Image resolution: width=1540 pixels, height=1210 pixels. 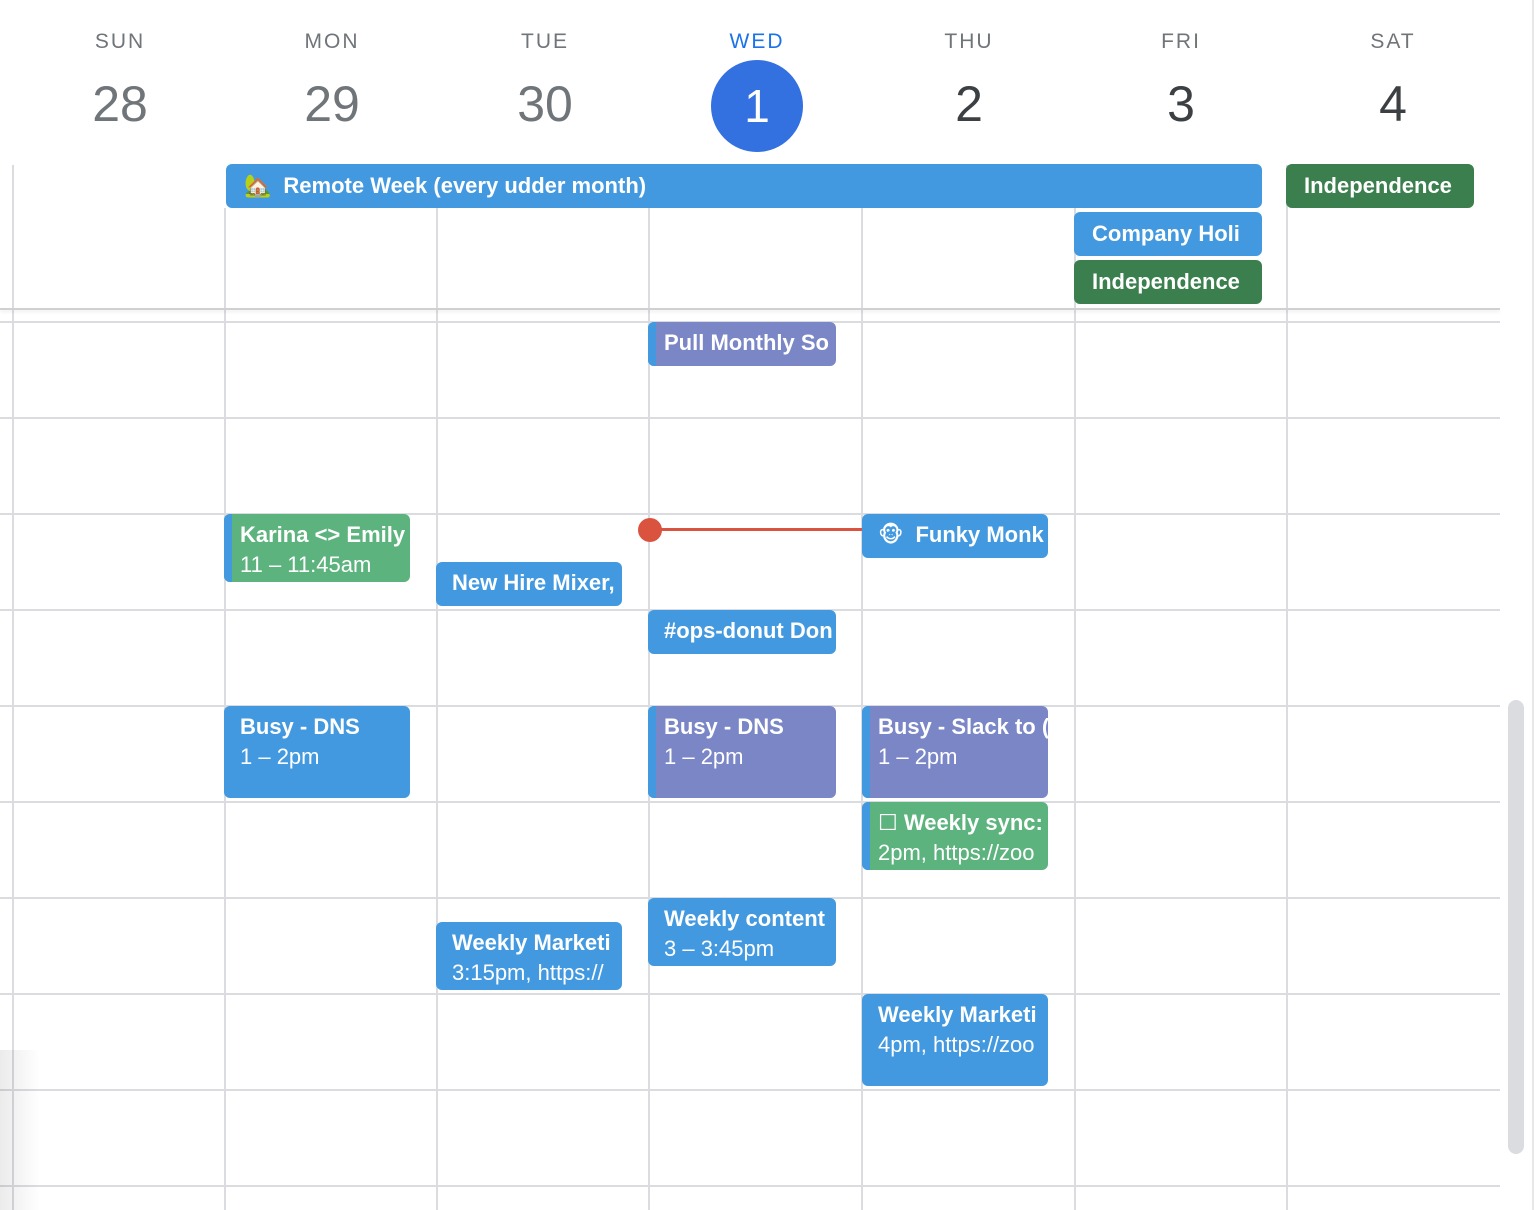 I want to click on event-busy-dns-wed: Busy - DNS 1 – 2pm, so click(x=742, y=752).